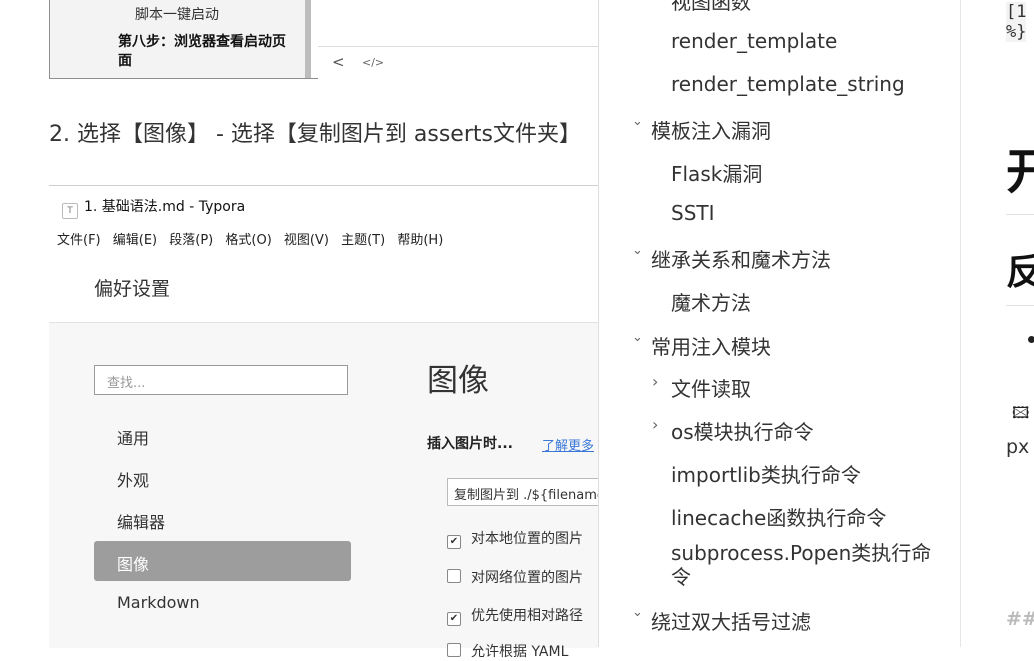 Image resolution: width=1034 pixels, height=661 pixels. Describe the element at coordinates (711, 129) in the screenshot. I see `toc-item-template-injection: 模板注入漏洞` at that location.